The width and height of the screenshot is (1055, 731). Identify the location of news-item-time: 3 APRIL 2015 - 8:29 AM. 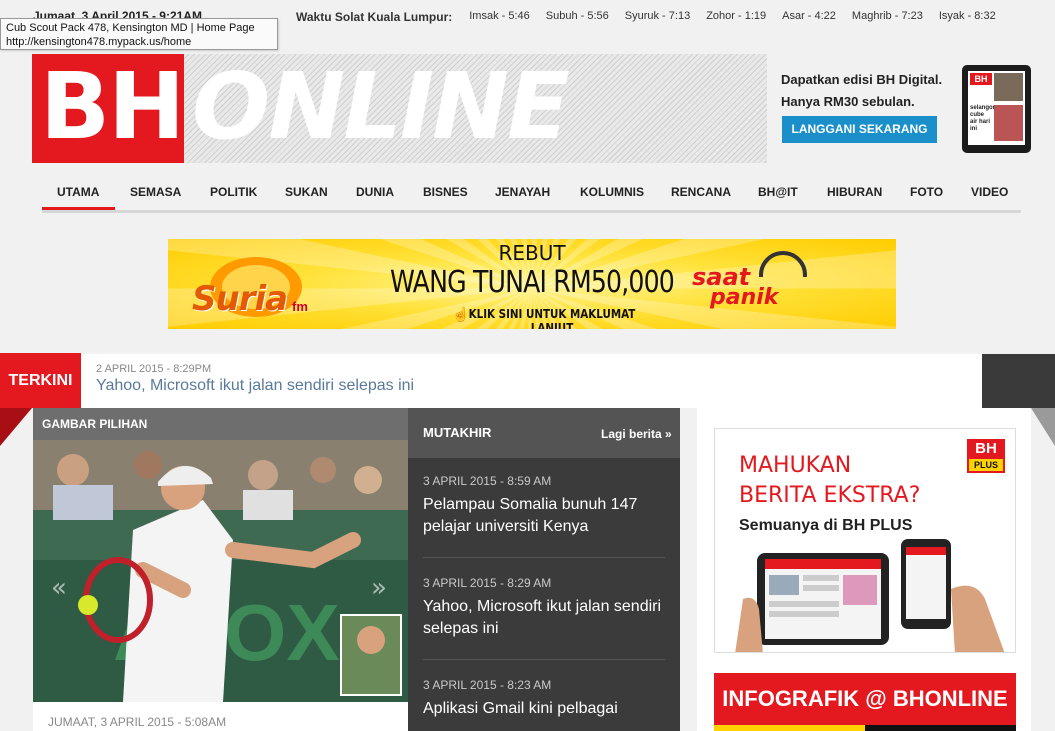
(487, 583).